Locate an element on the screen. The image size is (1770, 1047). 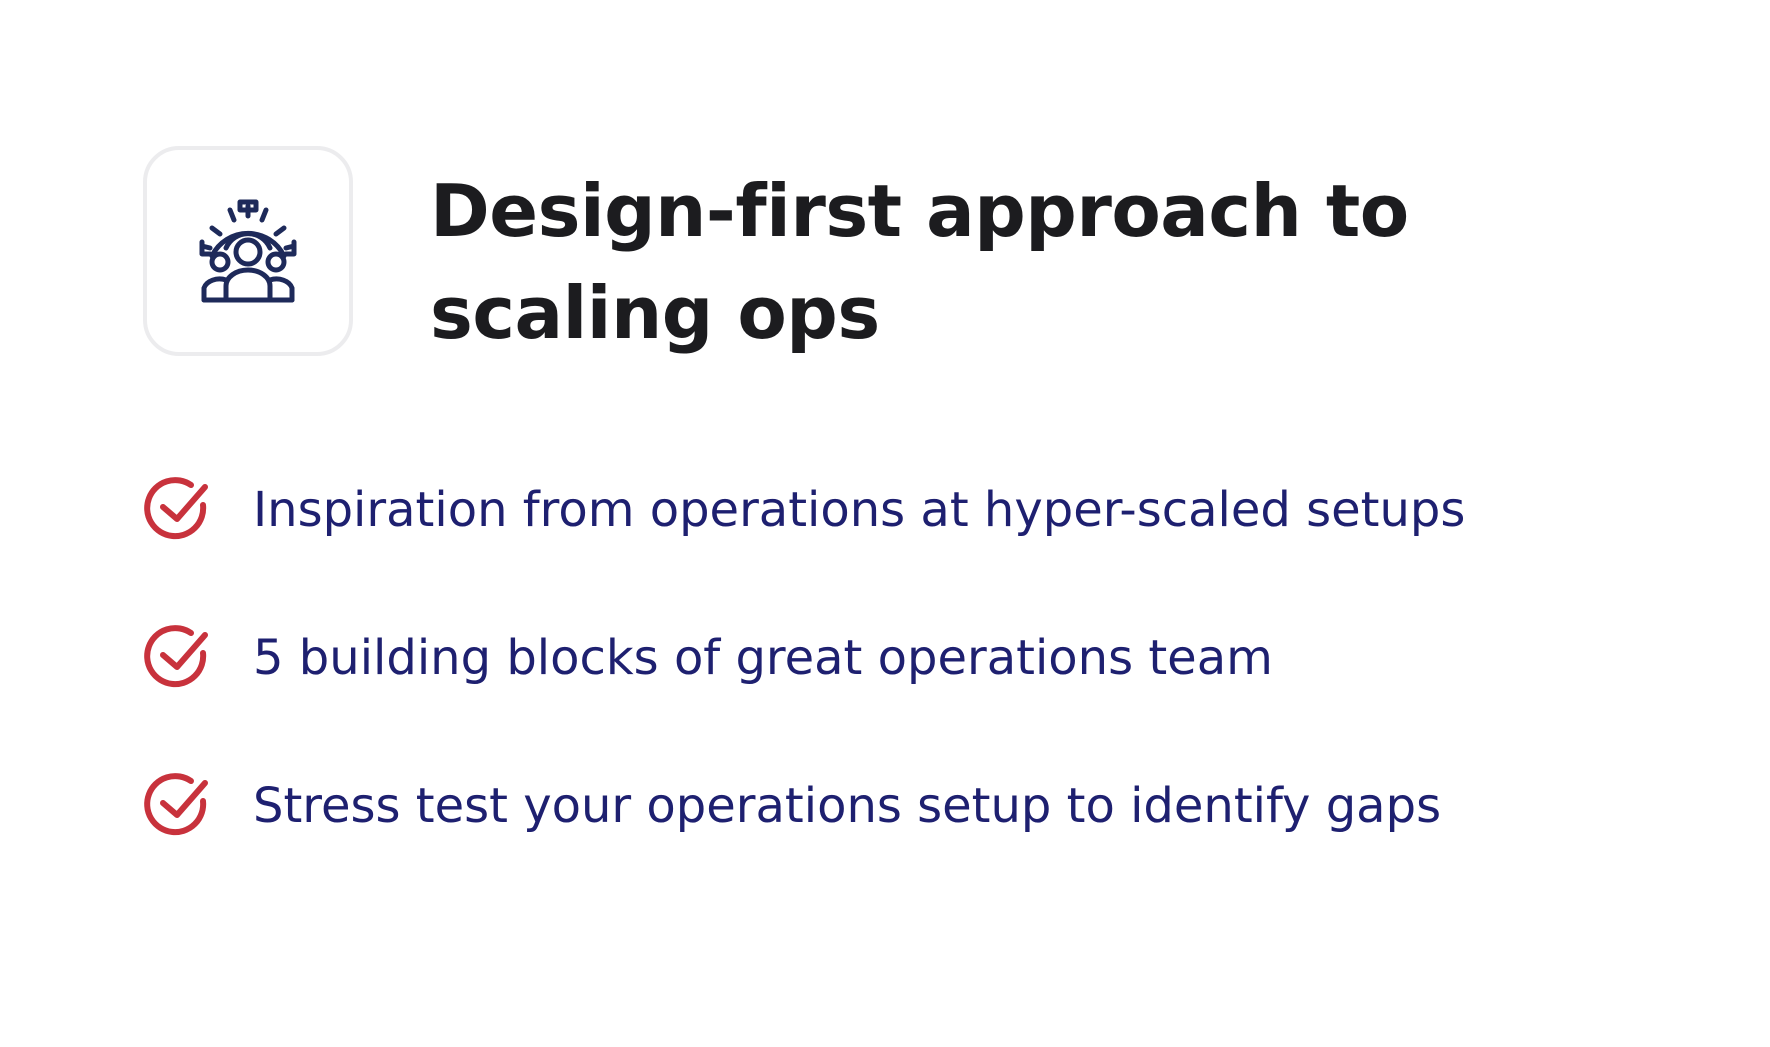
icon-tile is located at coordinates (248, 251).